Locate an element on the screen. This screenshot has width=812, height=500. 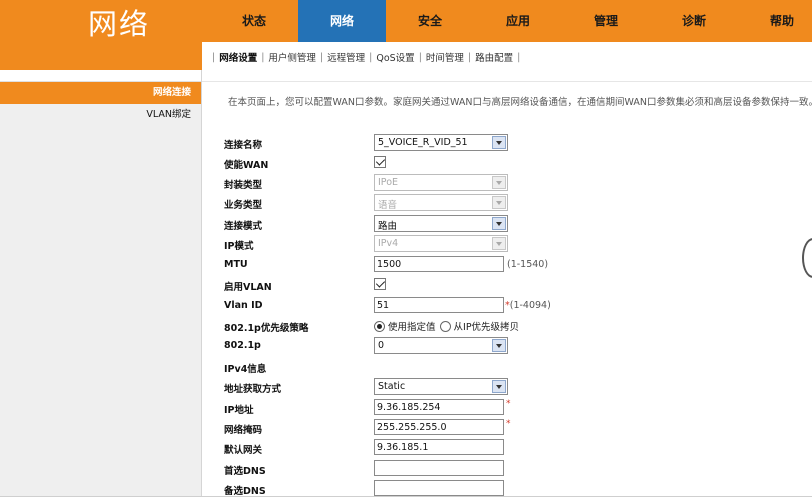
brand-title: 网络 is located at coordinates (119, 24).